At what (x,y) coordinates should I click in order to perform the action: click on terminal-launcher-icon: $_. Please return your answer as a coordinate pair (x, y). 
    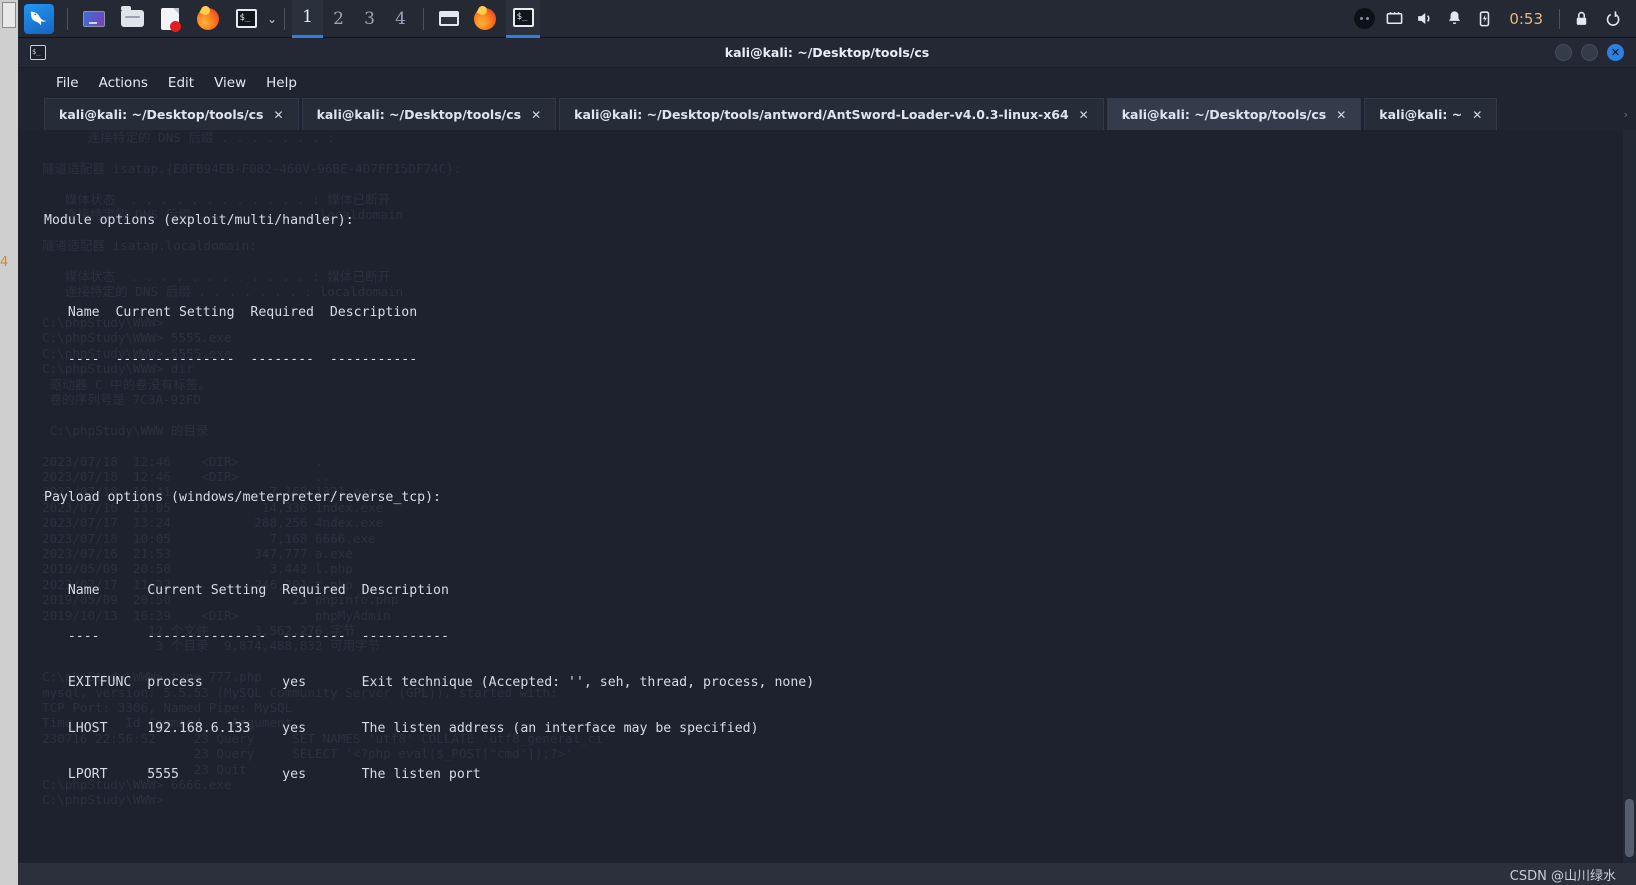
    Looking at the image, I should click on (246, 19).